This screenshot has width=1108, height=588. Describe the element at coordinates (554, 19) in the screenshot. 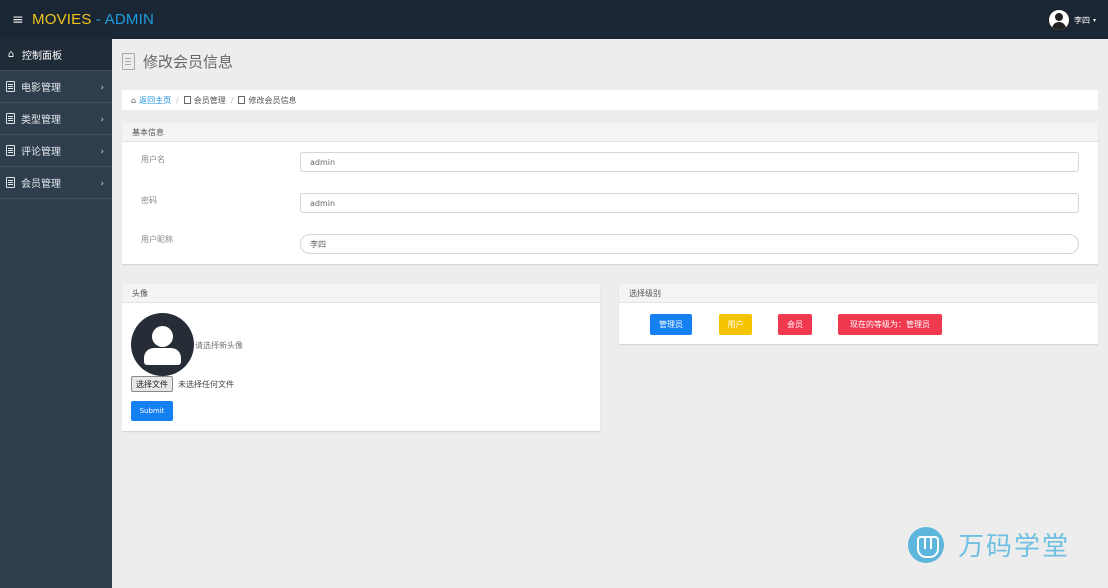

I see `top-navbar: ≡ MOVIES - ADMIN 李四 ▾` at that location.